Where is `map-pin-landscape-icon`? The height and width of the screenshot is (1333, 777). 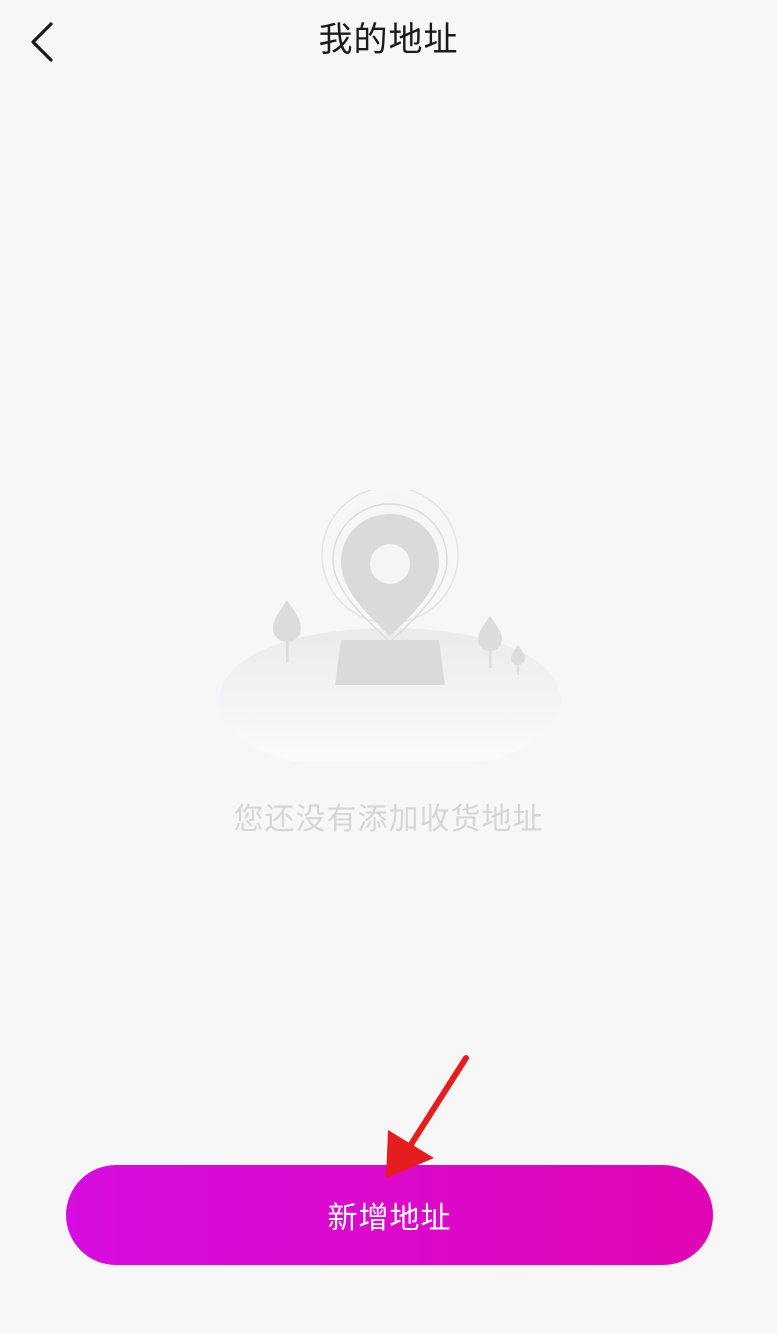
map-pin-landscape-icon is located at coordinates (390, 624).